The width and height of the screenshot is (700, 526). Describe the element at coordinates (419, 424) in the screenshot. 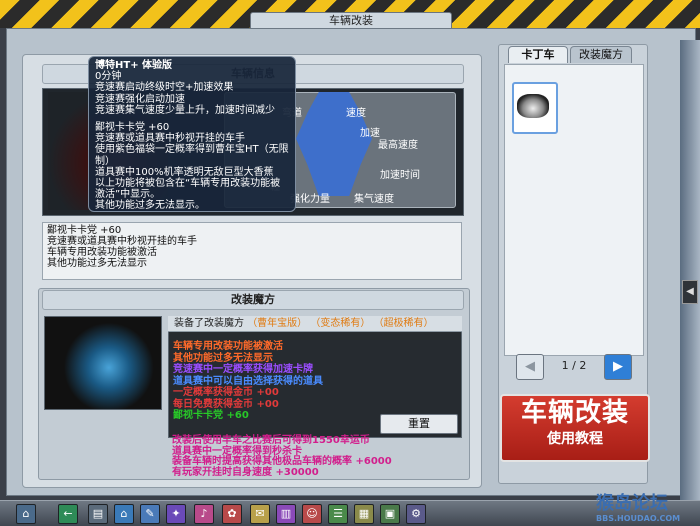

I see `reset-button: 重置` at that location.